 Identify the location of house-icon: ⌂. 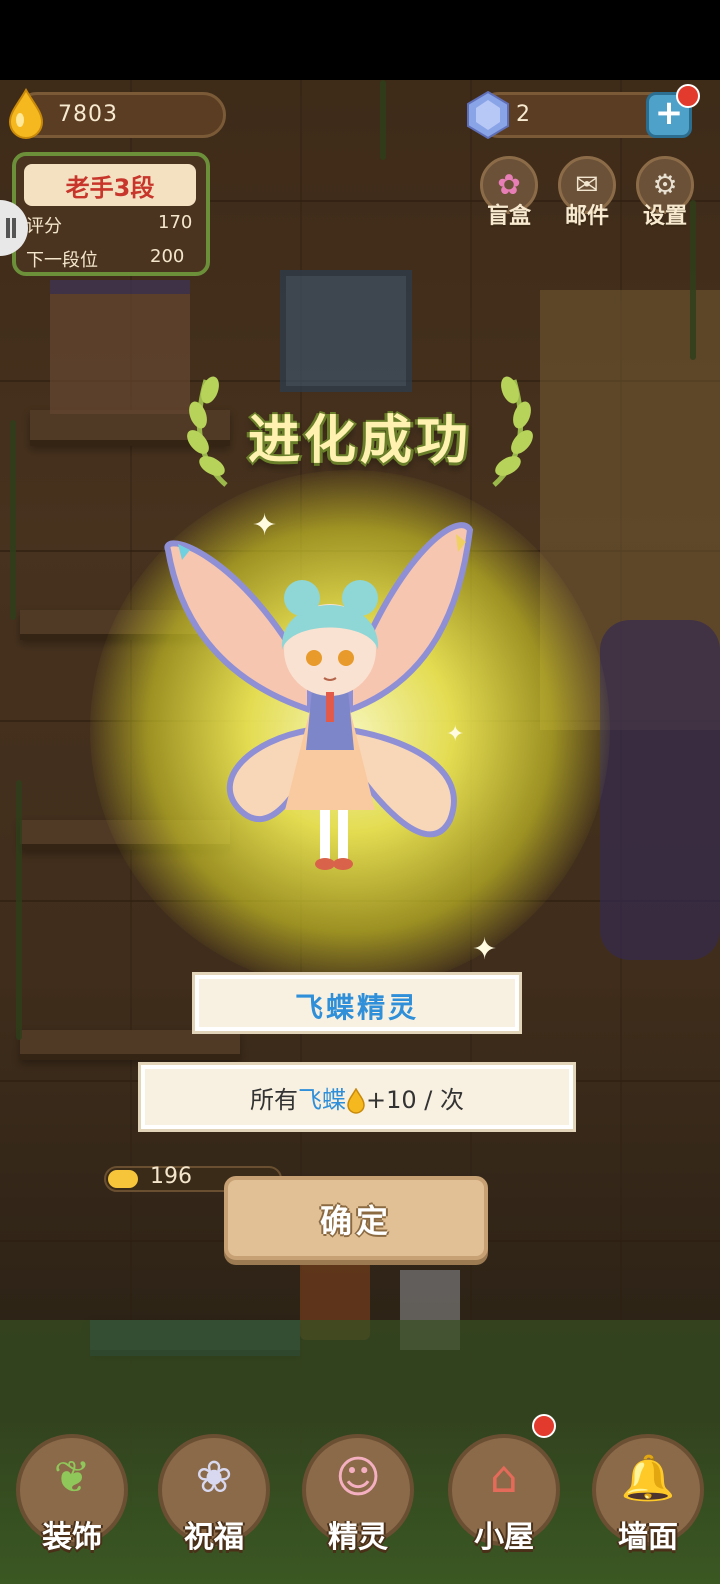
(504, 1477).